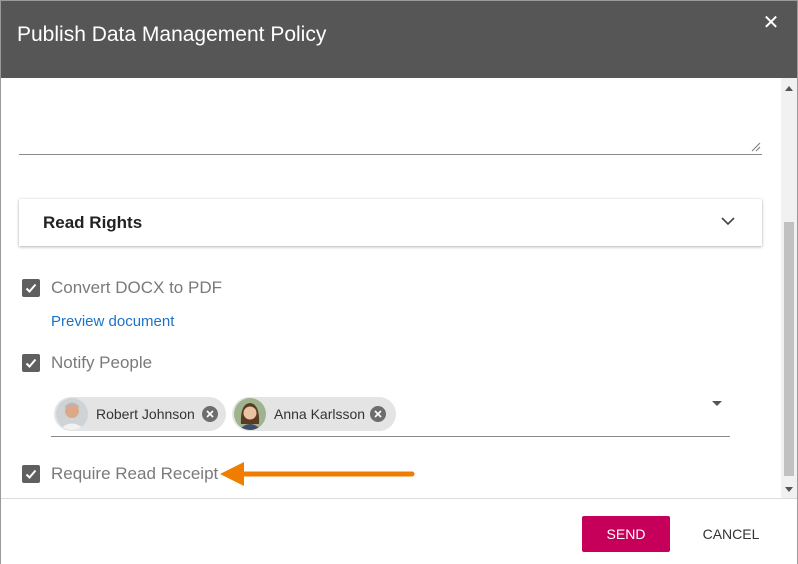  Describe the element at coordinates (399, 531) in the screenshot. I see `dialog-footer: SEND CANCEL` at that location.